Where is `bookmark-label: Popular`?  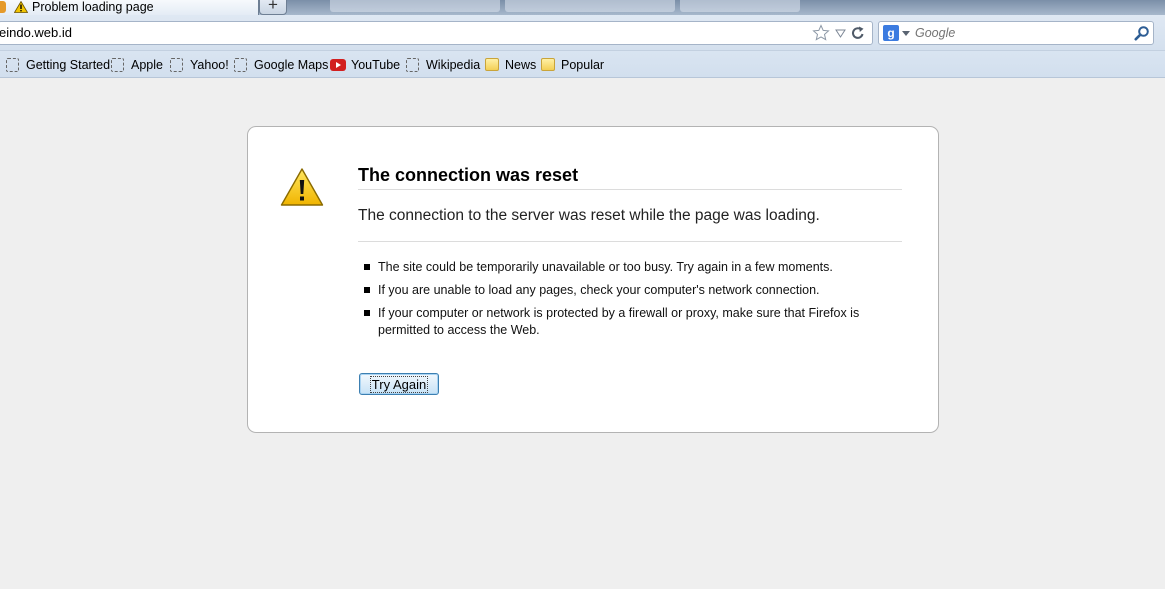 bookmark-label: Popular is located at coordinates (583, 64).